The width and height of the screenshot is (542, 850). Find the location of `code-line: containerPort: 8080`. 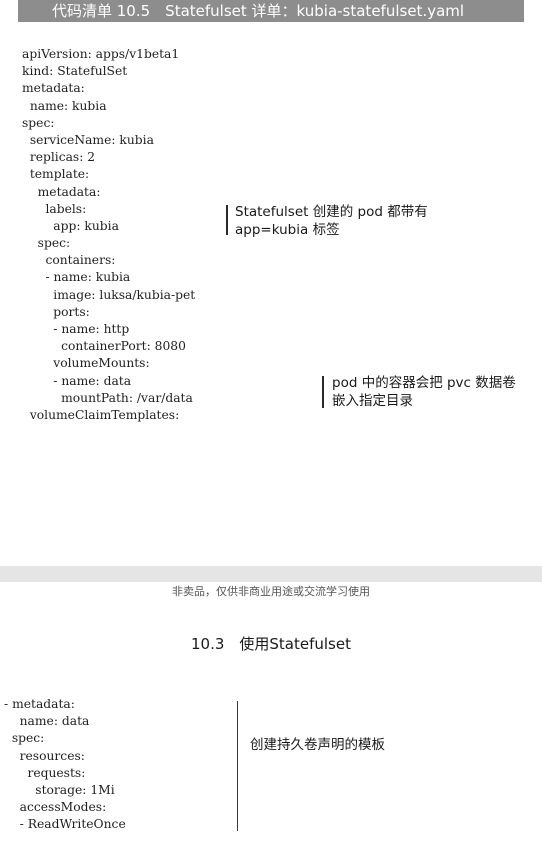

code-line: containerPort: 8080 is located at coordinates (104, 346).